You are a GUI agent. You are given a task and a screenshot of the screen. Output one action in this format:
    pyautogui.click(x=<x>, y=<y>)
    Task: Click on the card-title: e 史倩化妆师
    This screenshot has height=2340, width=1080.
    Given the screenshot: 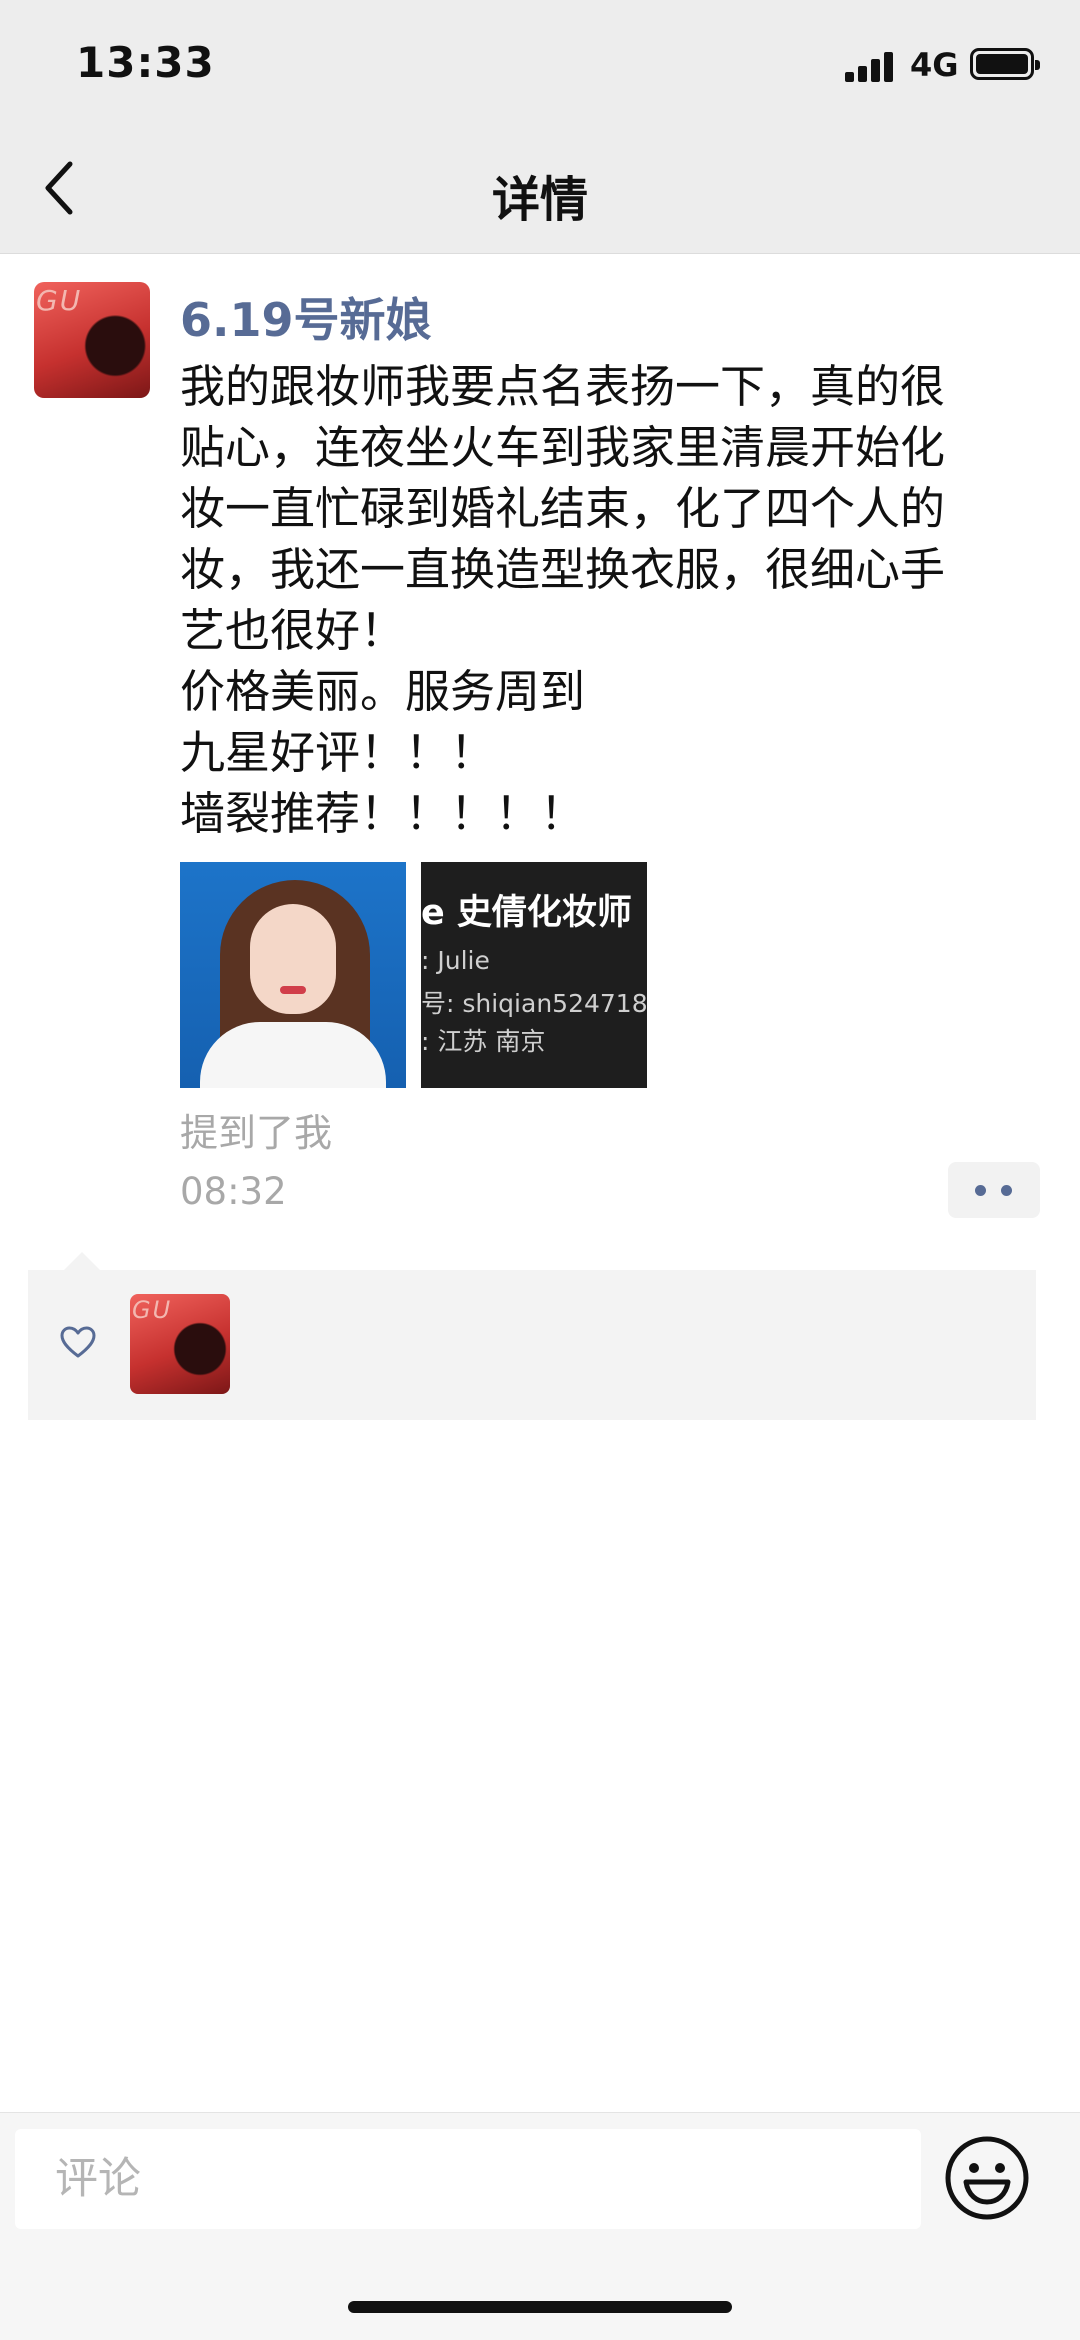 What is the action you would take?
    pyautogui.click(x=526, y=913)
    